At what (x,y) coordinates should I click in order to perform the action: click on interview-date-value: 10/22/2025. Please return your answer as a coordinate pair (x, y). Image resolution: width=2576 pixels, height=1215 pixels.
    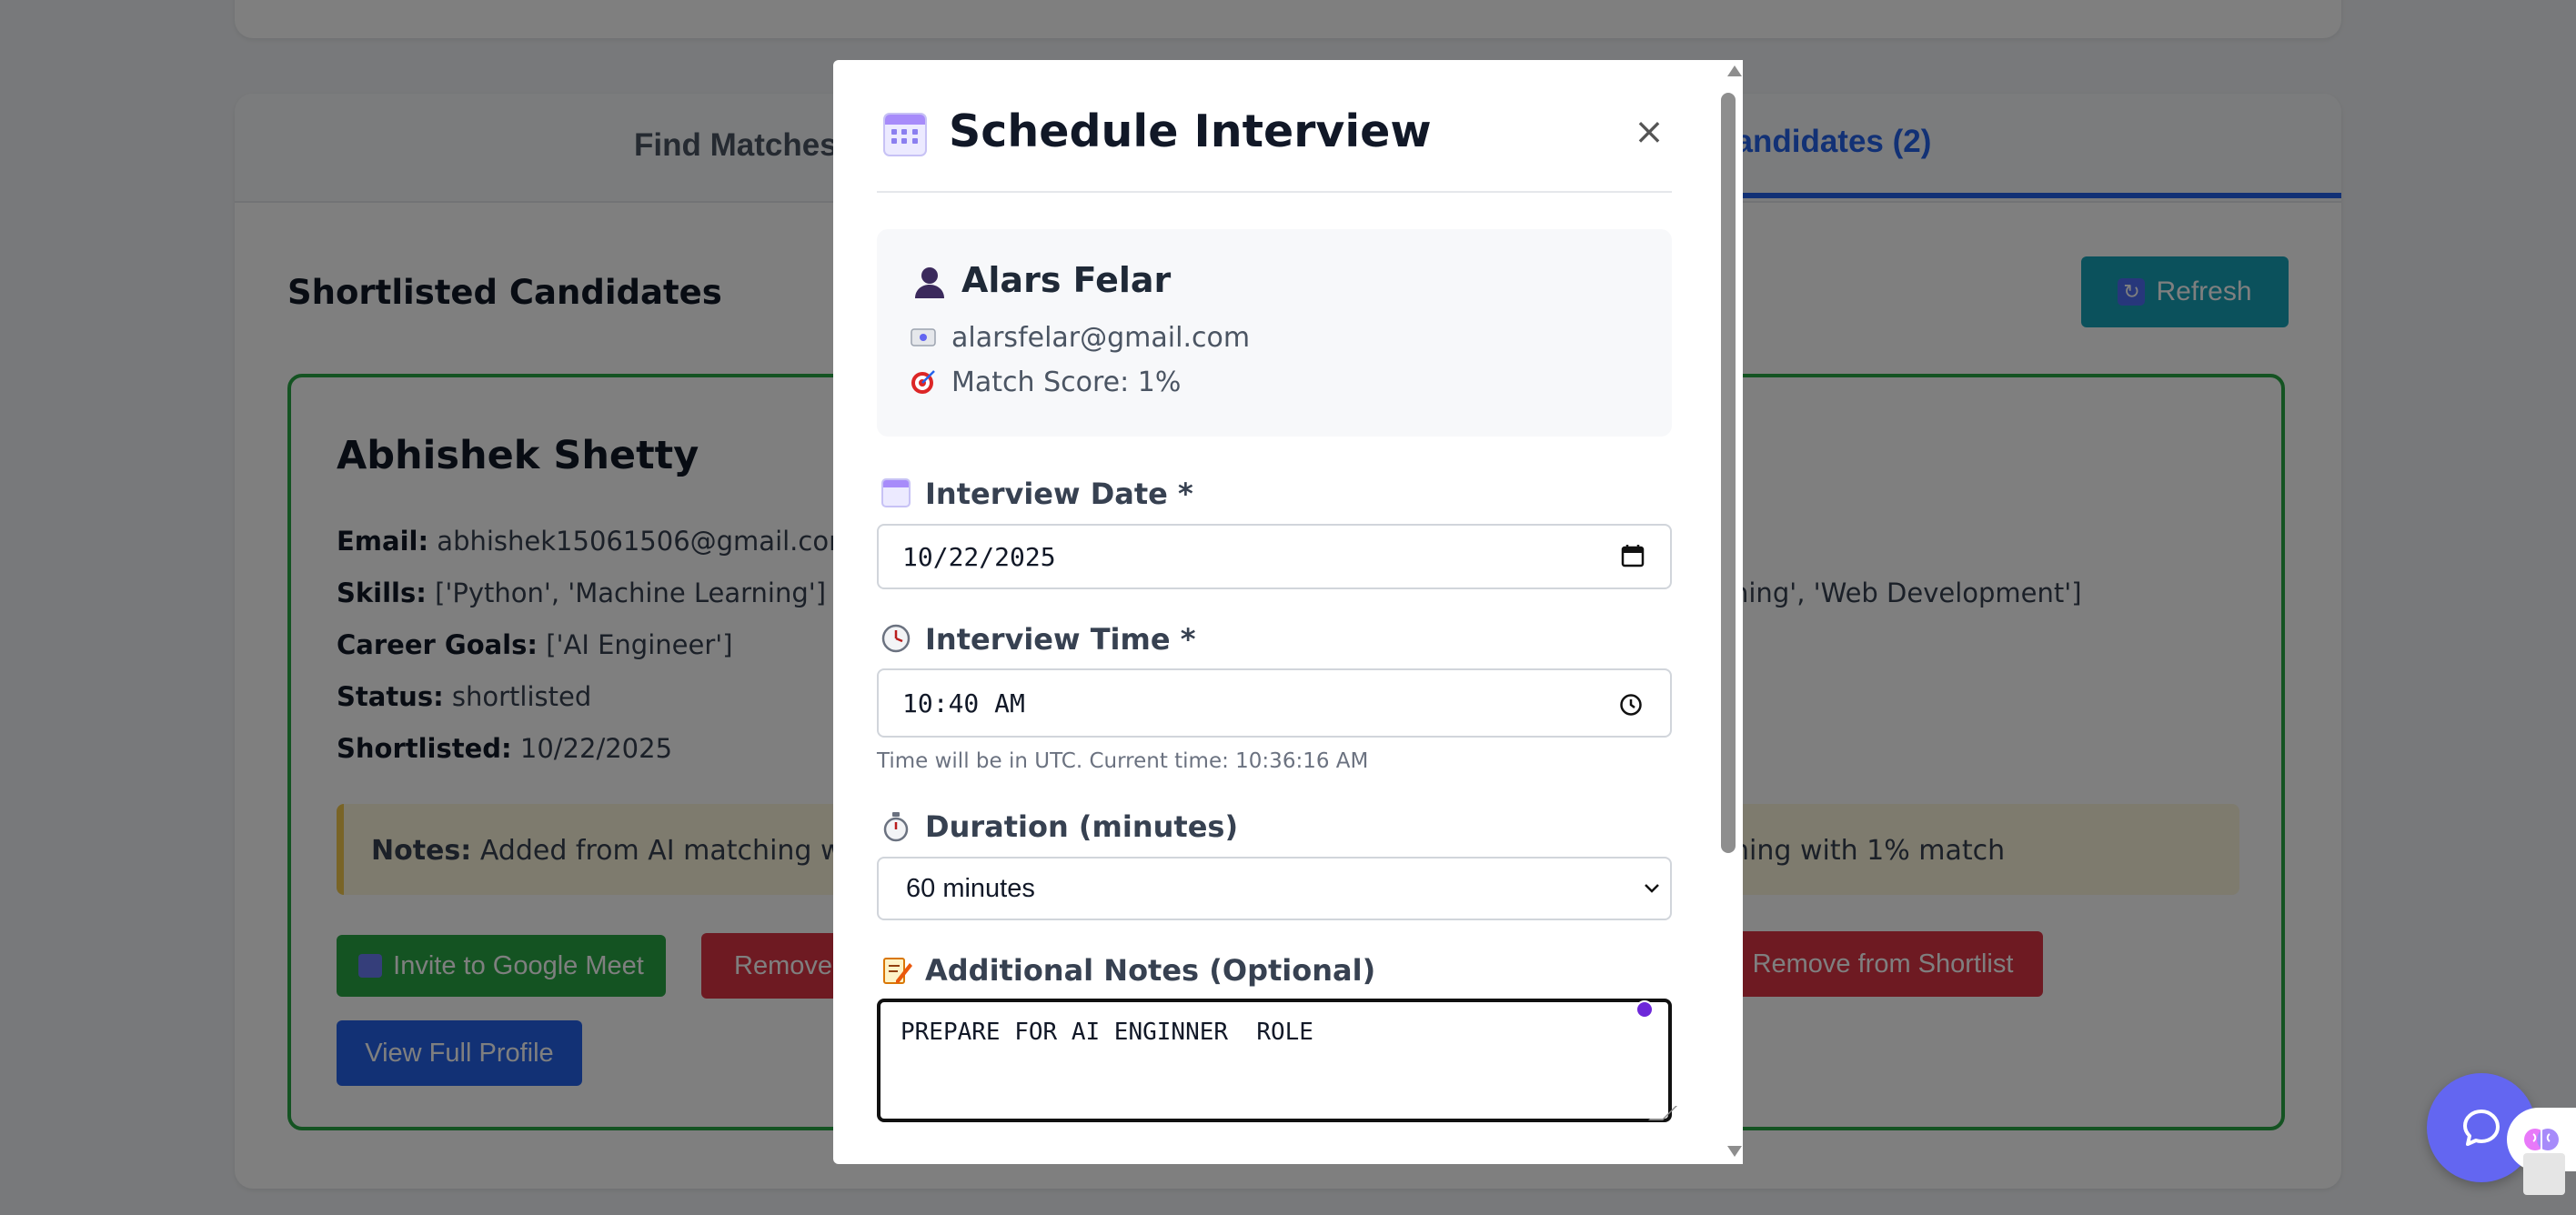
    Looking at the image, I should click on (979, 556).